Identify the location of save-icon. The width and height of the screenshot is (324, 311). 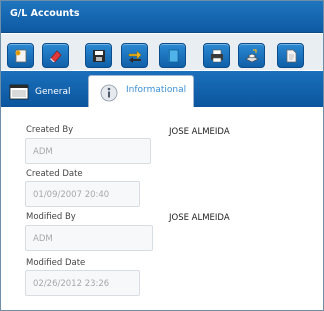
(98, 55).